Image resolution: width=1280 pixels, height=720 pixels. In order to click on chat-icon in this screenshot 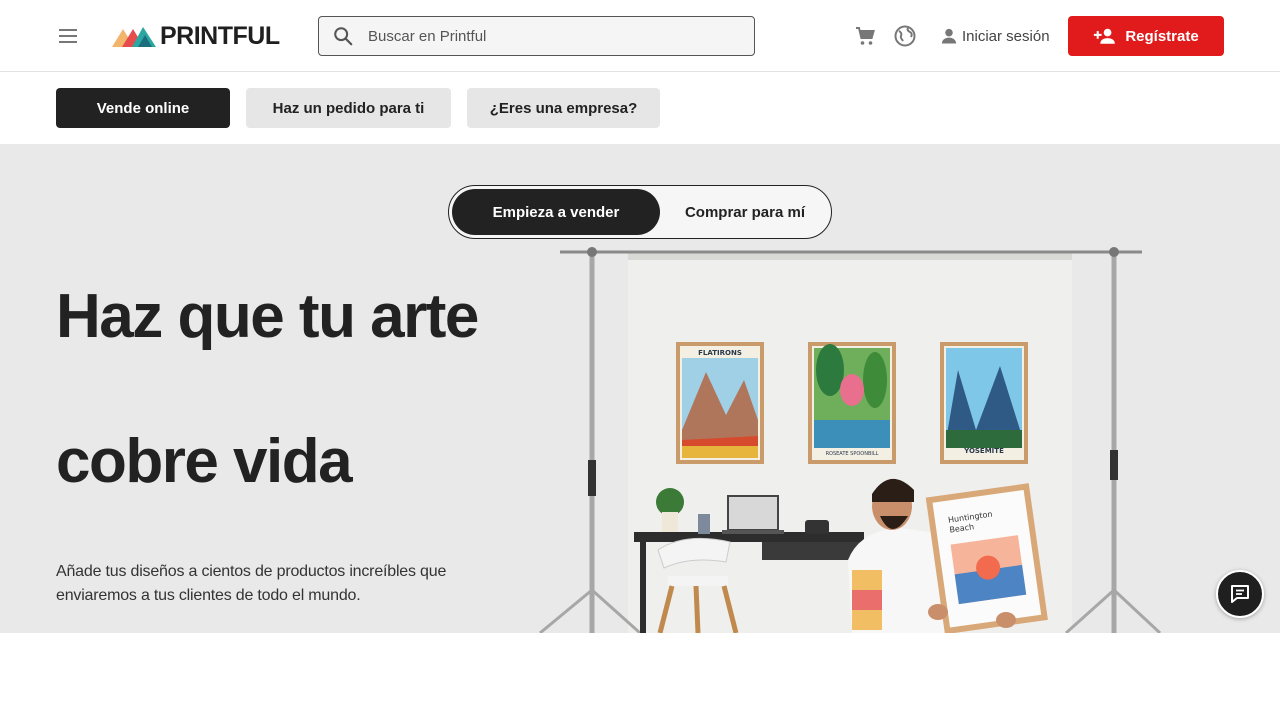, I will do `click(1240, 594)`.